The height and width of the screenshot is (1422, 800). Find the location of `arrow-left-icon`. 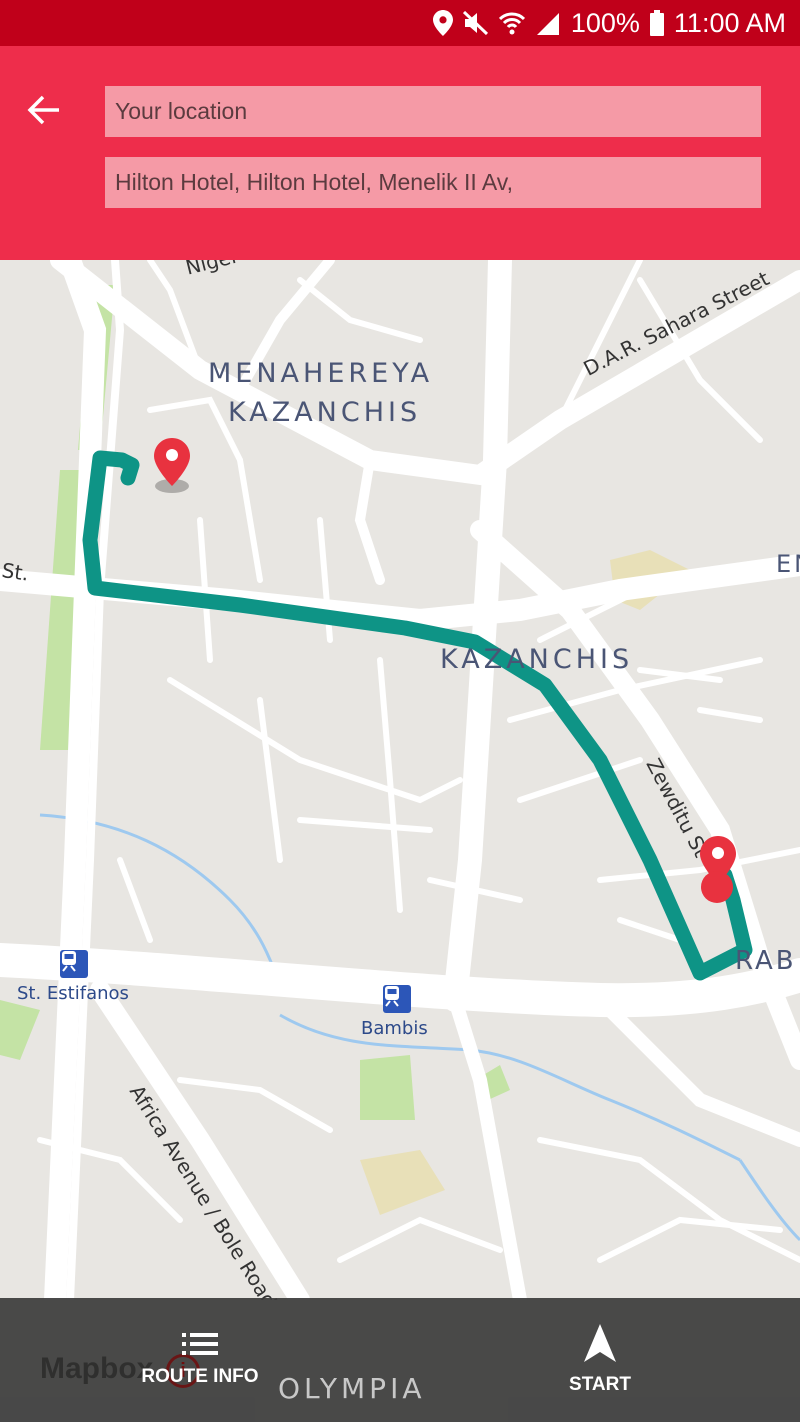

arrow-left-icon is located at coordinates (43, 110).